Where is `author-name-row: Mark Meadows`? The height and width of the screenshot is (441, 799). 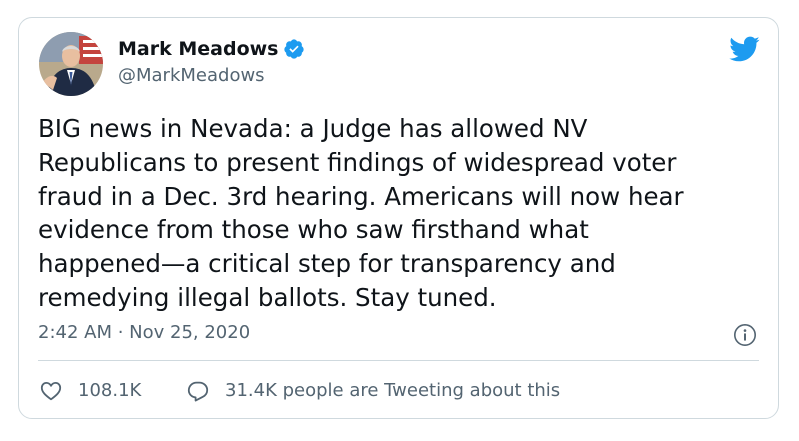 author-name-row: Mark Meadows is located at coordinates (211, 49).